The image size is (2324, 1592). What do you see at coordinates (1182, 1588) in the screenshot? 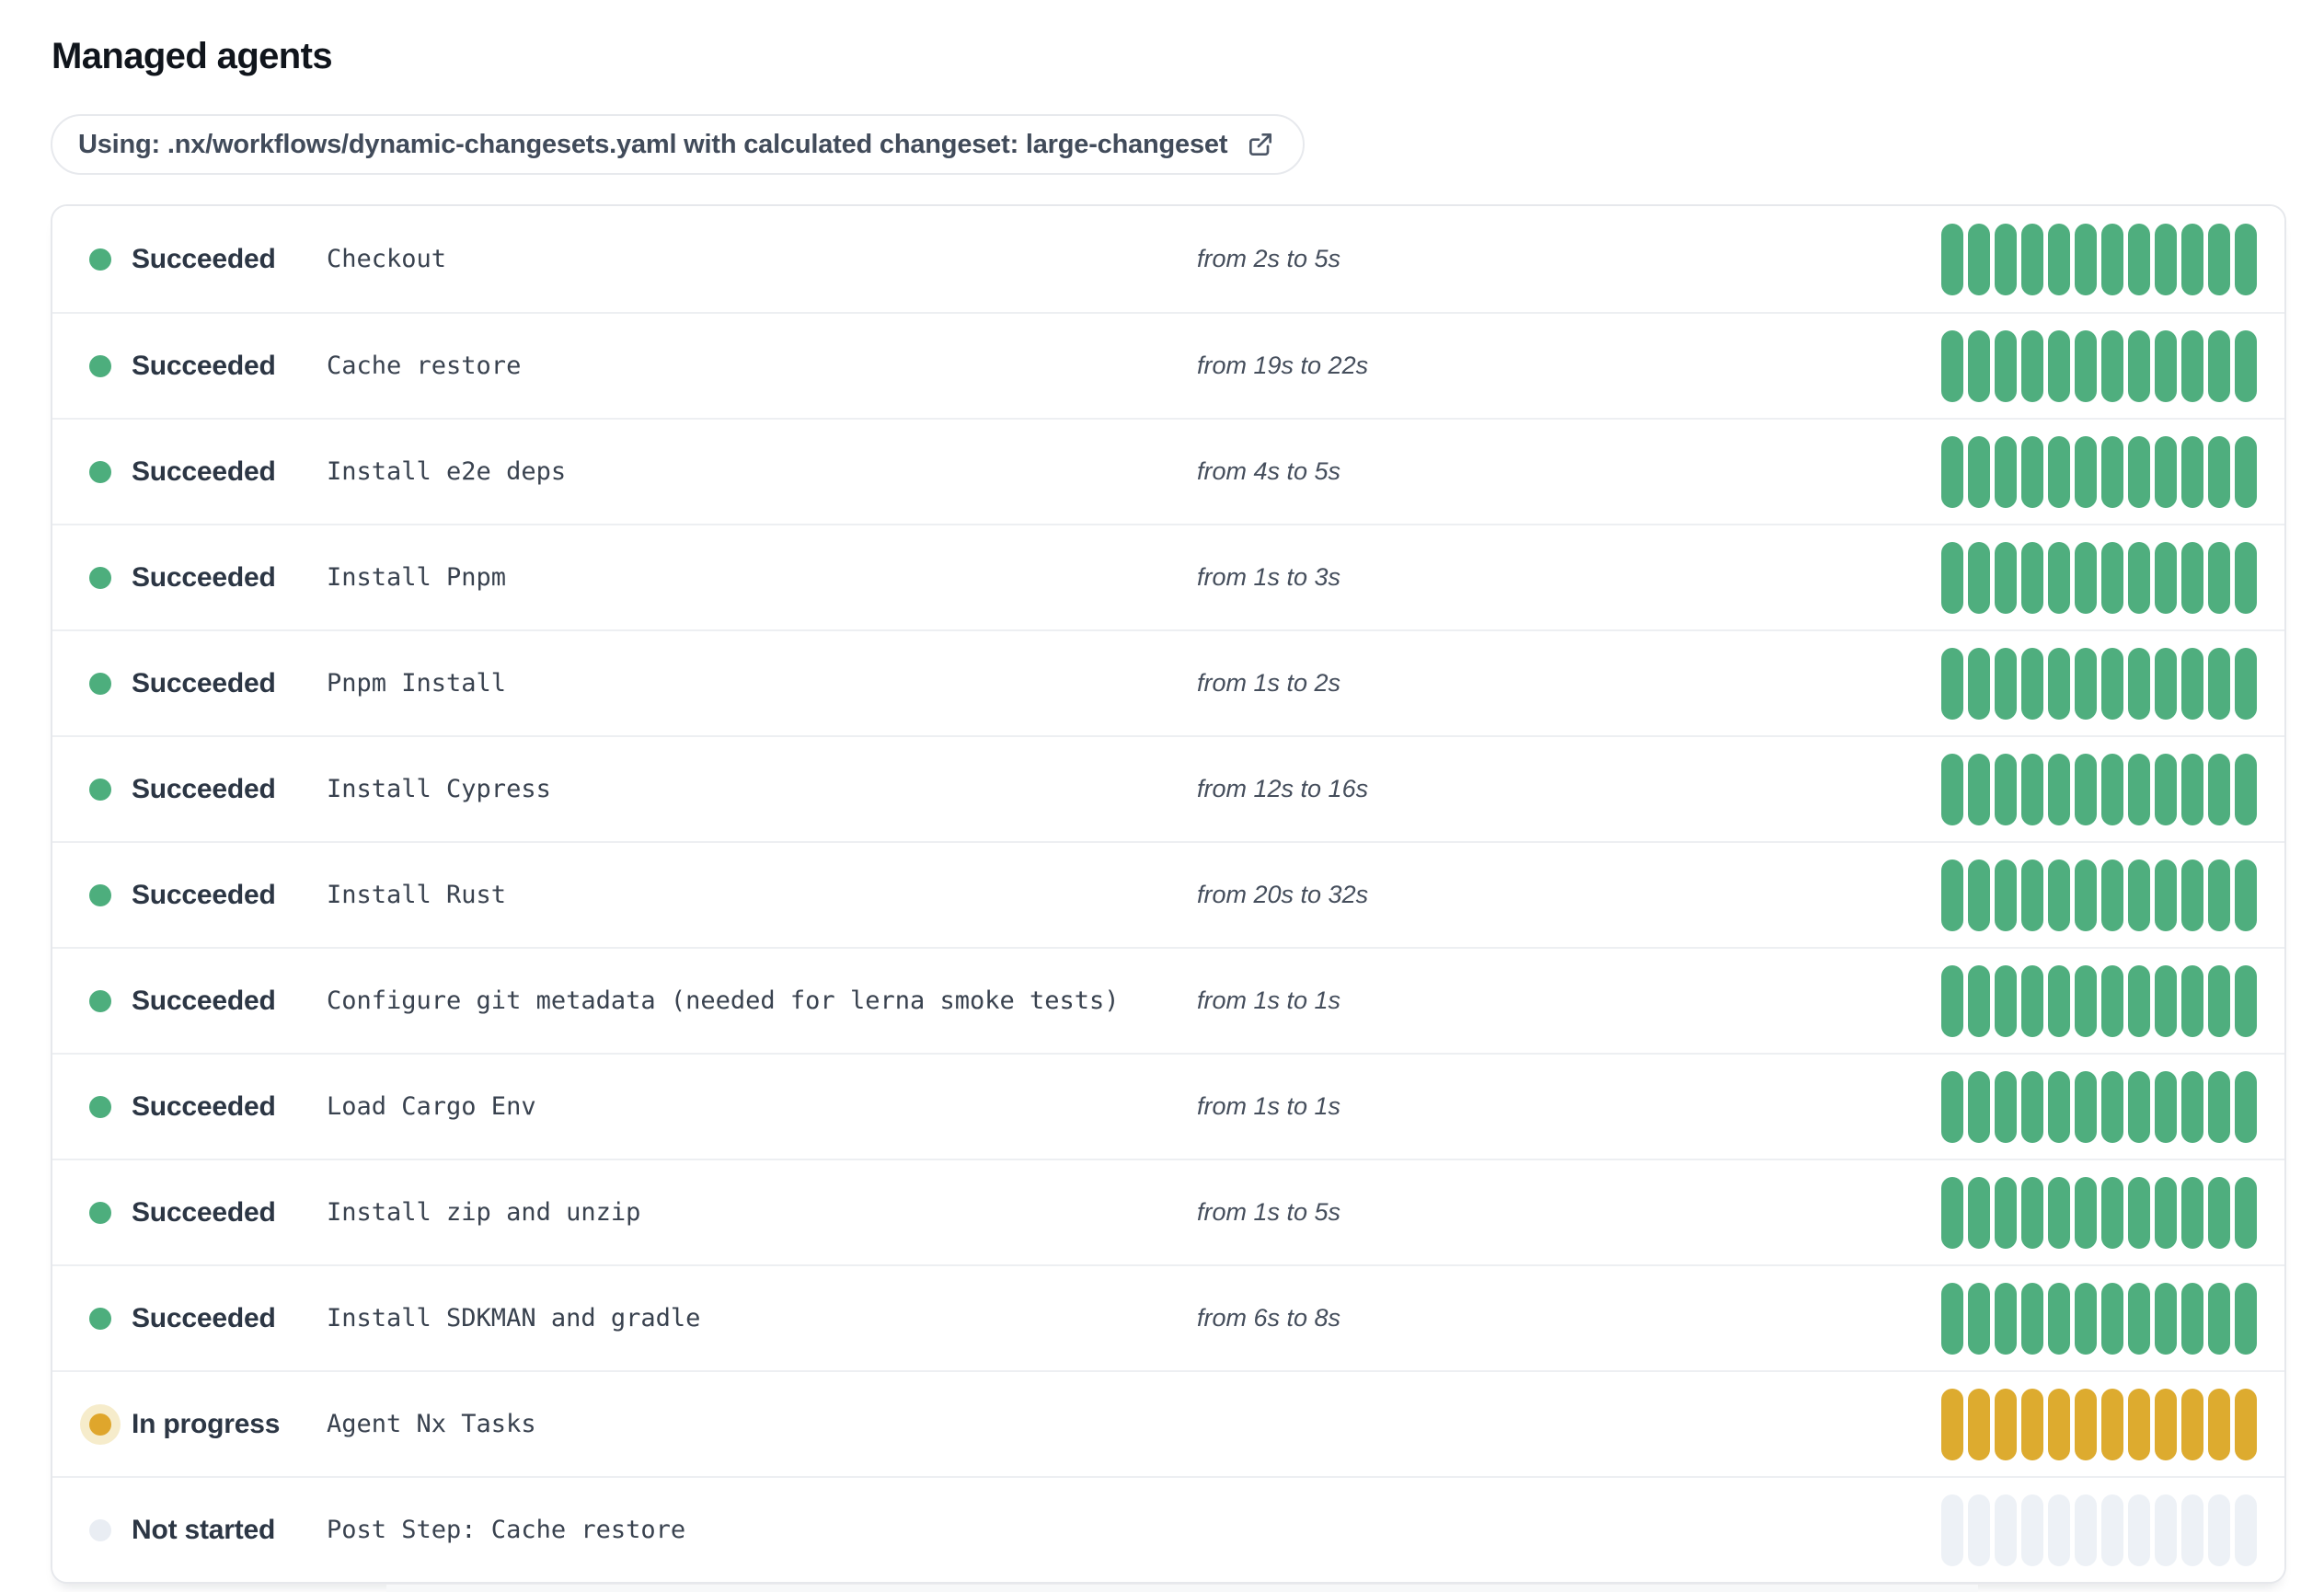
I see `next-section-peek` at bounding box center [1182, 1588].